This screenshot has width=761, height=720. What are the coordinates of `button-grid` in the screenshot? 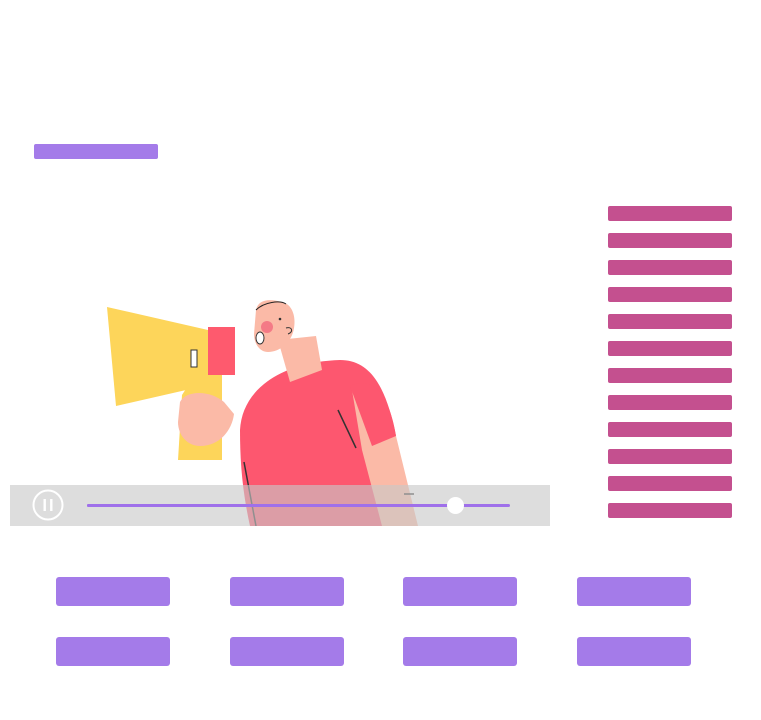 It's located at (374, 621).